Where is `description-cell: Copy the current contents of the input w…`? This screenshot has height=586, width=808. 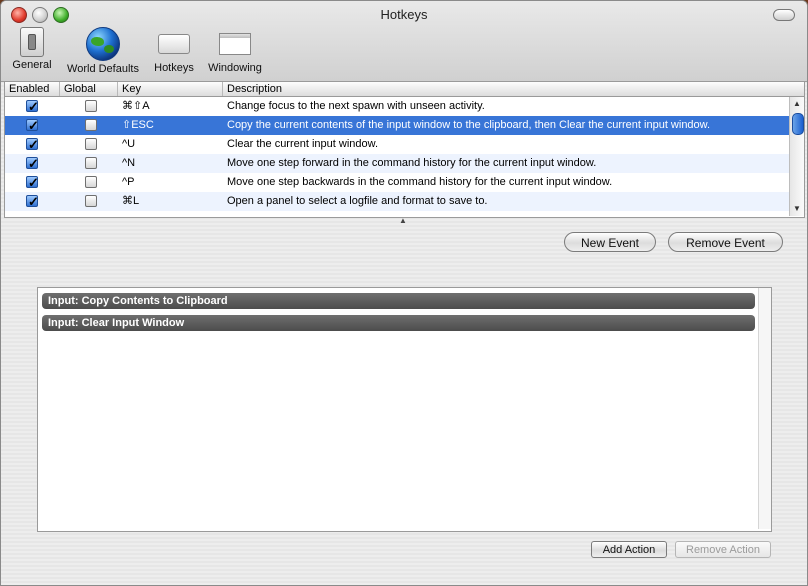
description-cell: Copy the current contents of the input w… is located at coordinates (469, 125).